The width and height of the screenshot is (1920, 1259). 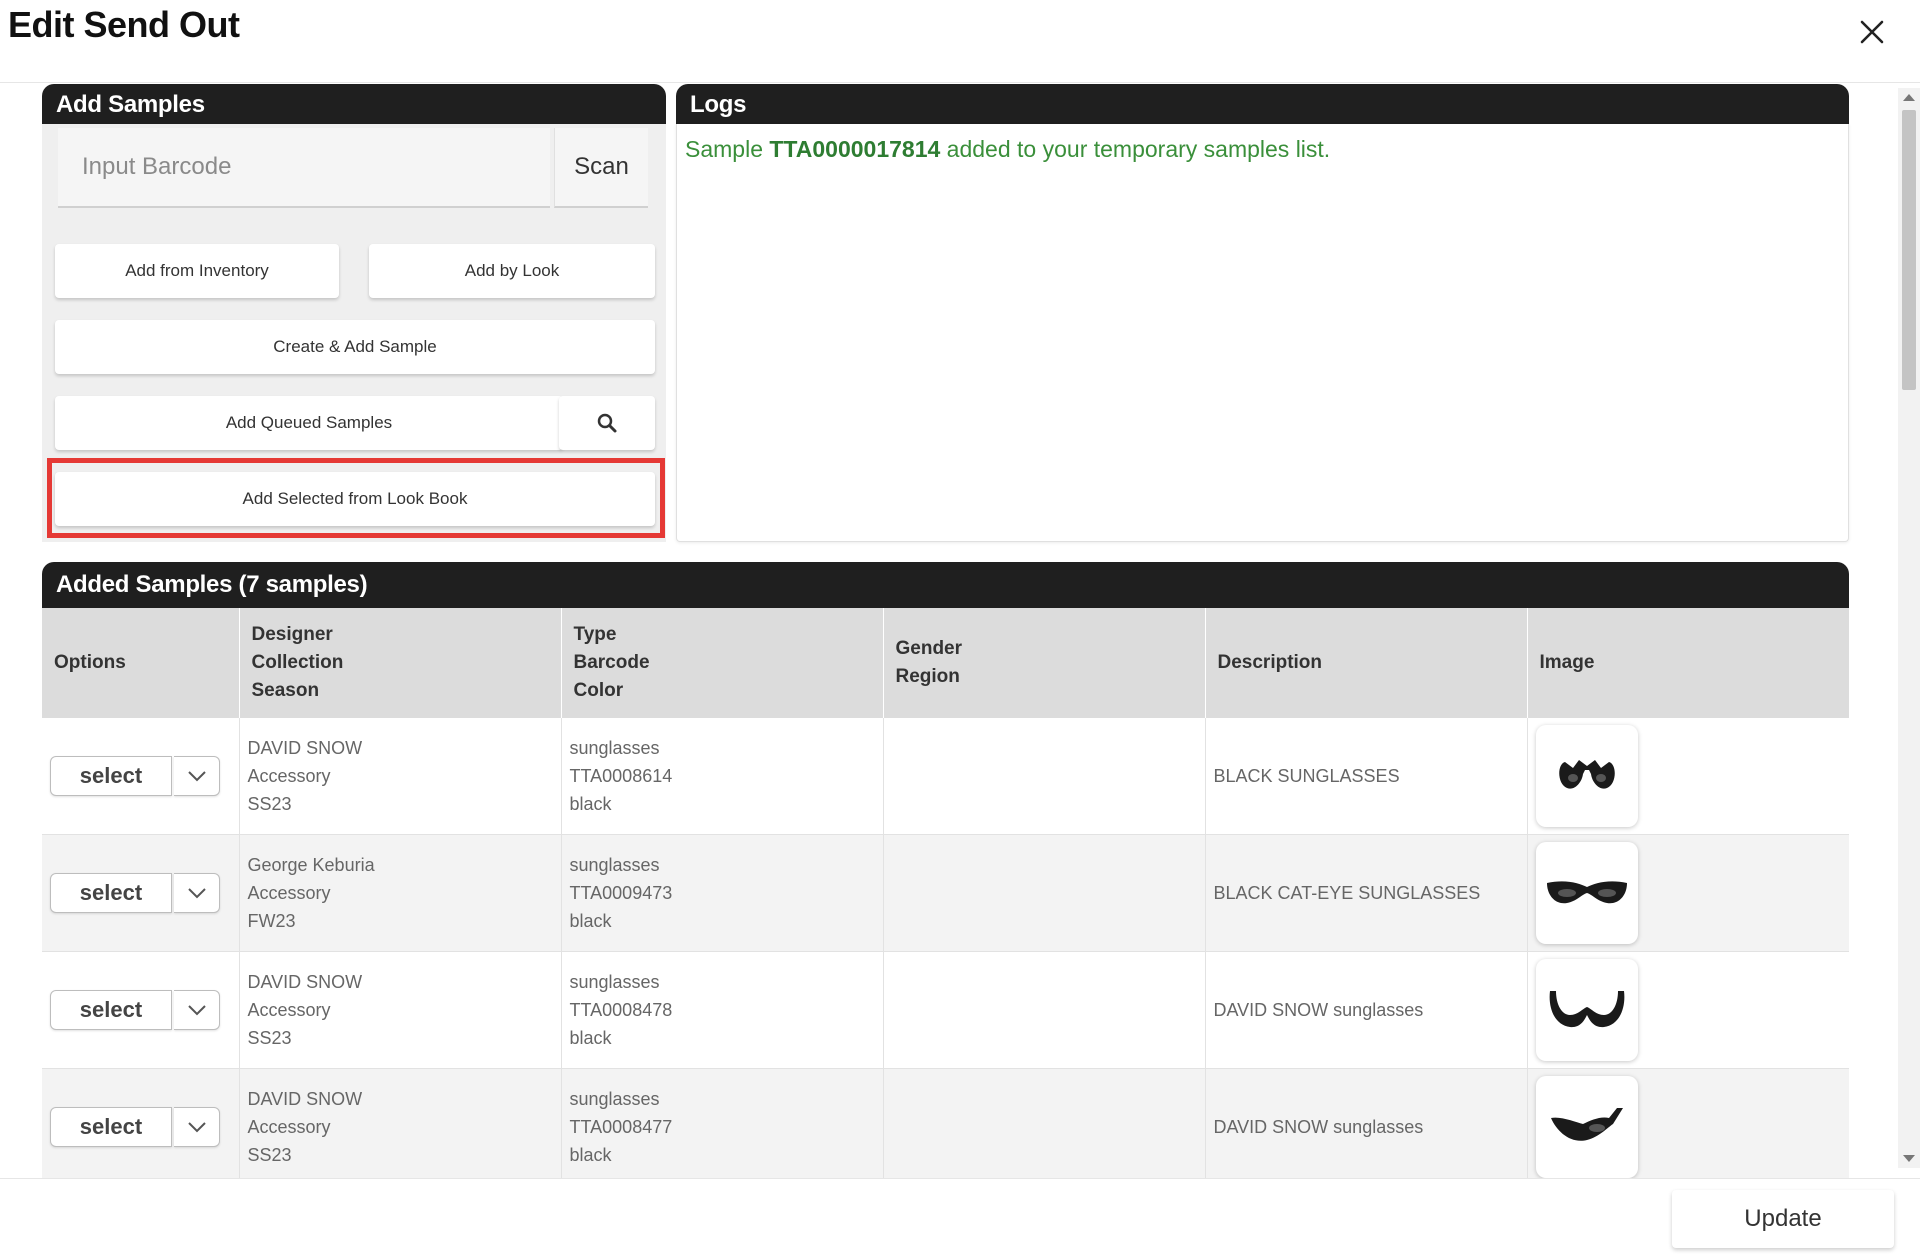 What do you see at coordinates (1262, 105) in the screenshot?
I see `logs-header: Logs` at bounding box center [1262, 105].